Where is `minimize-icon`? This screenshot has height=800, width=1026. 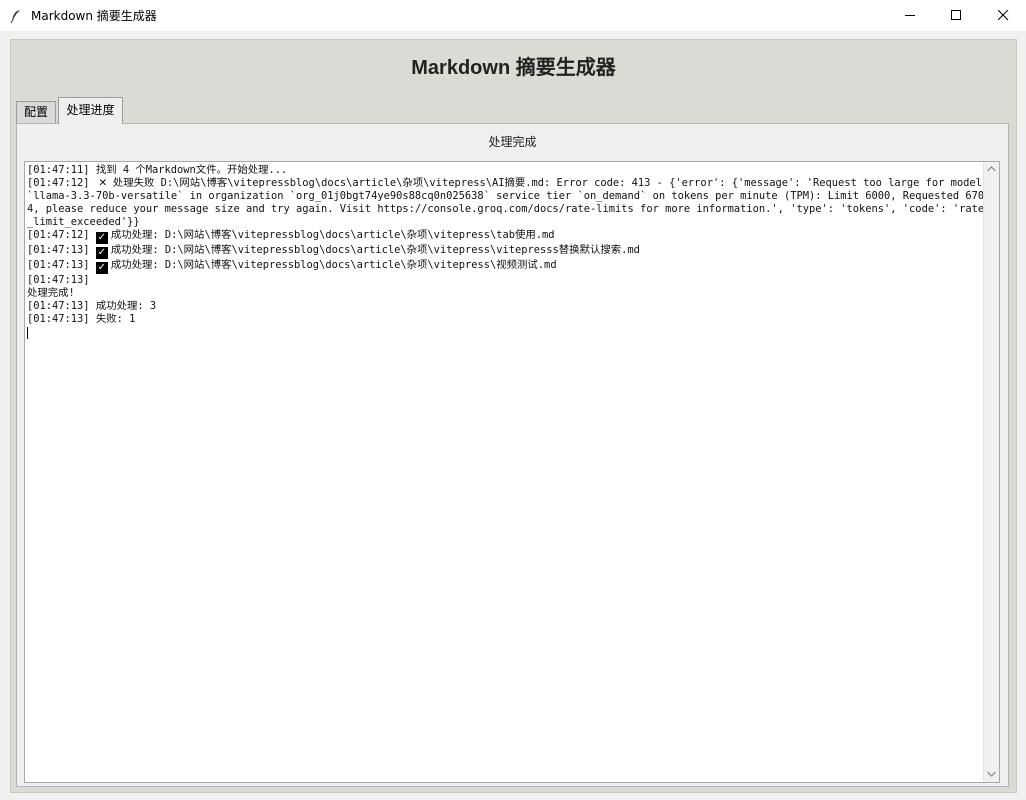 minimize-icon is located at coordinates (910, 15).